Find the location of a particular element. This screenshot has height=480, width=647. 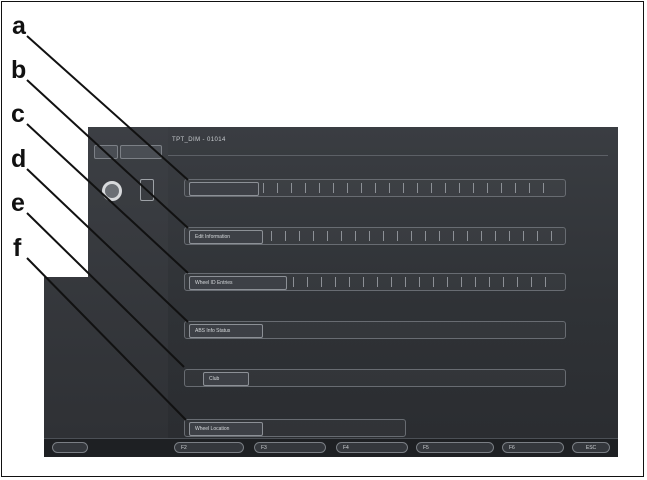

callout-line-d is located at coordinates (107, 245).